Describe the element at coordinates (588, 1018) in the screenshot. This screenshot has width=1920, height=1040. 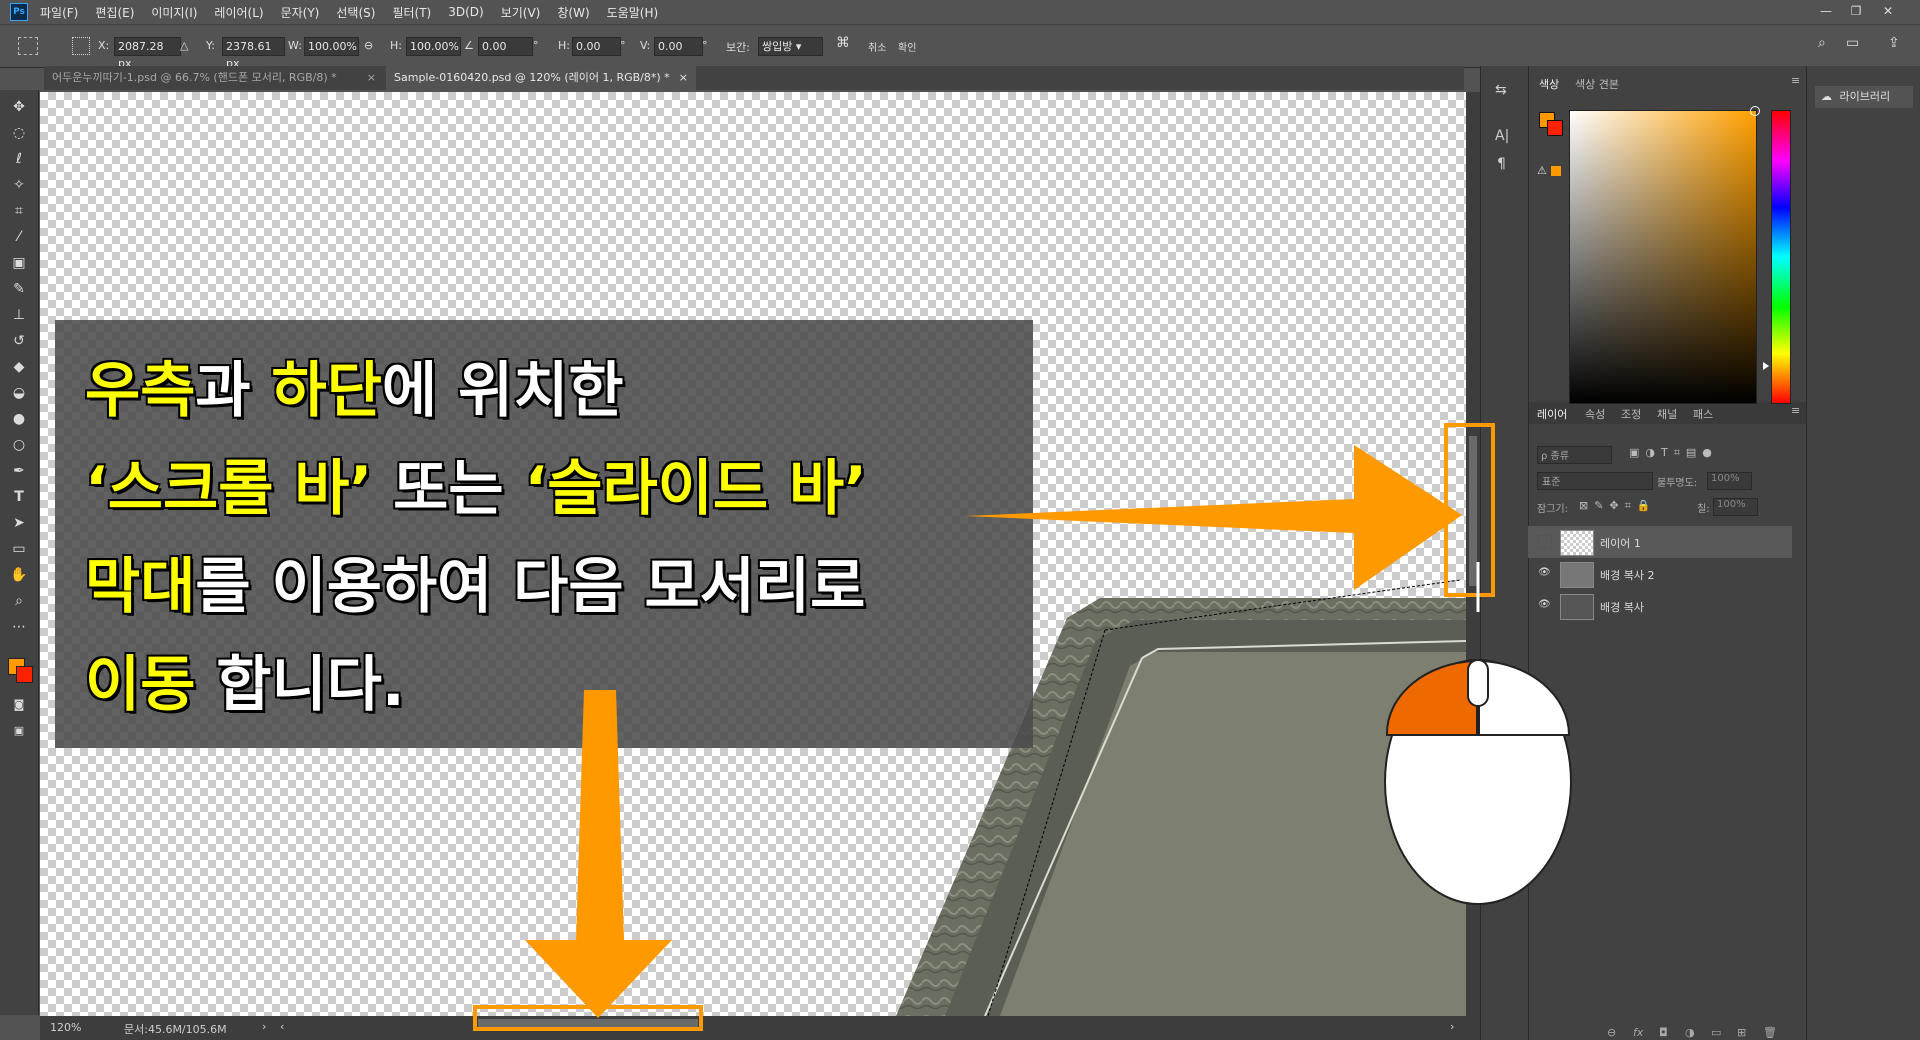
I see `slidebar-highlight-box` at that location.